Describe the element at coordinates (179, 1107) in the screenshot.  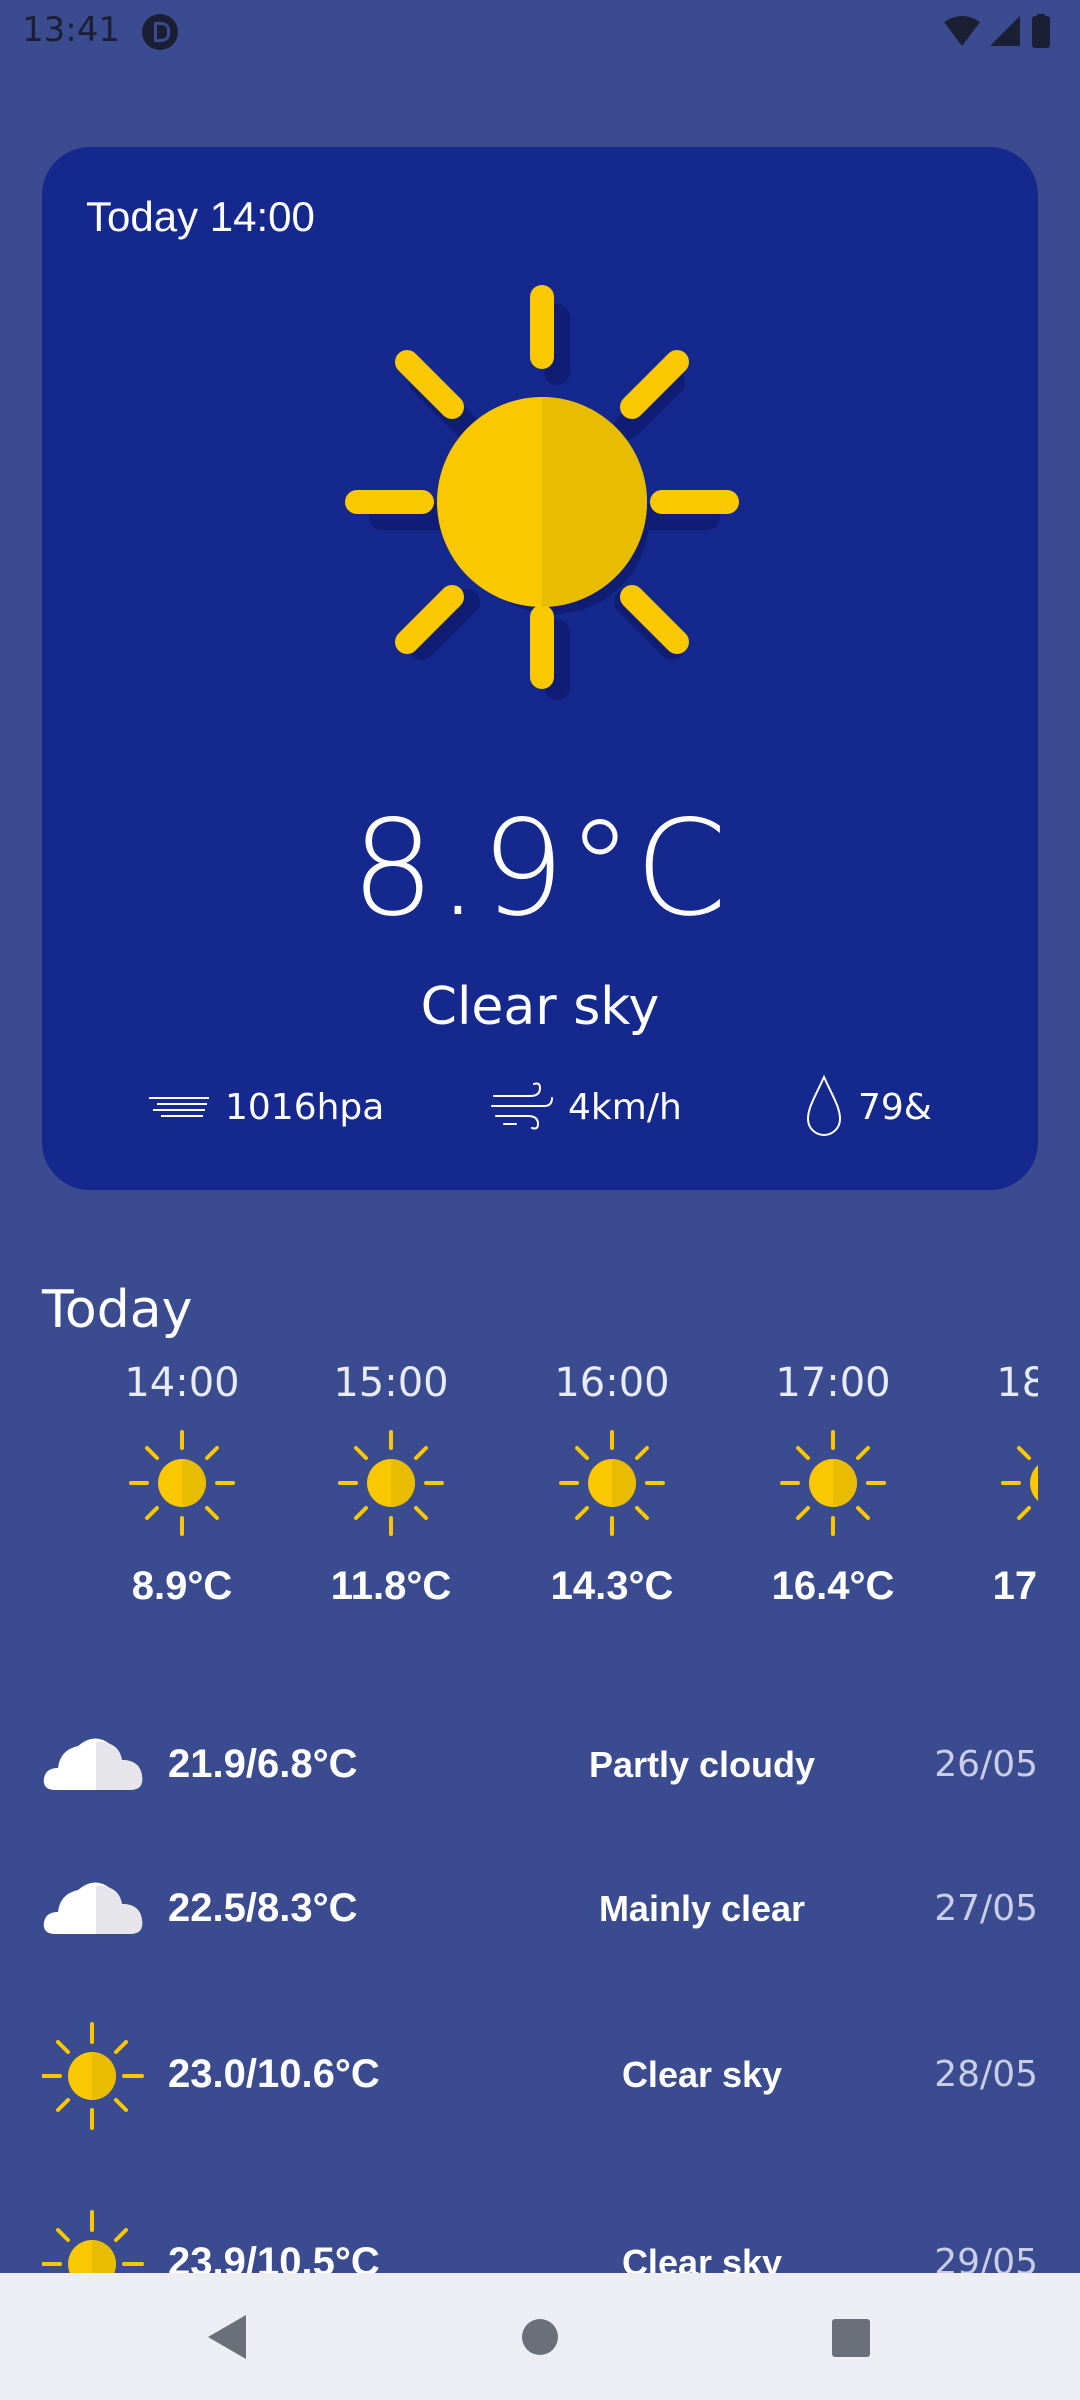
I see `pressure-icon` at that location.